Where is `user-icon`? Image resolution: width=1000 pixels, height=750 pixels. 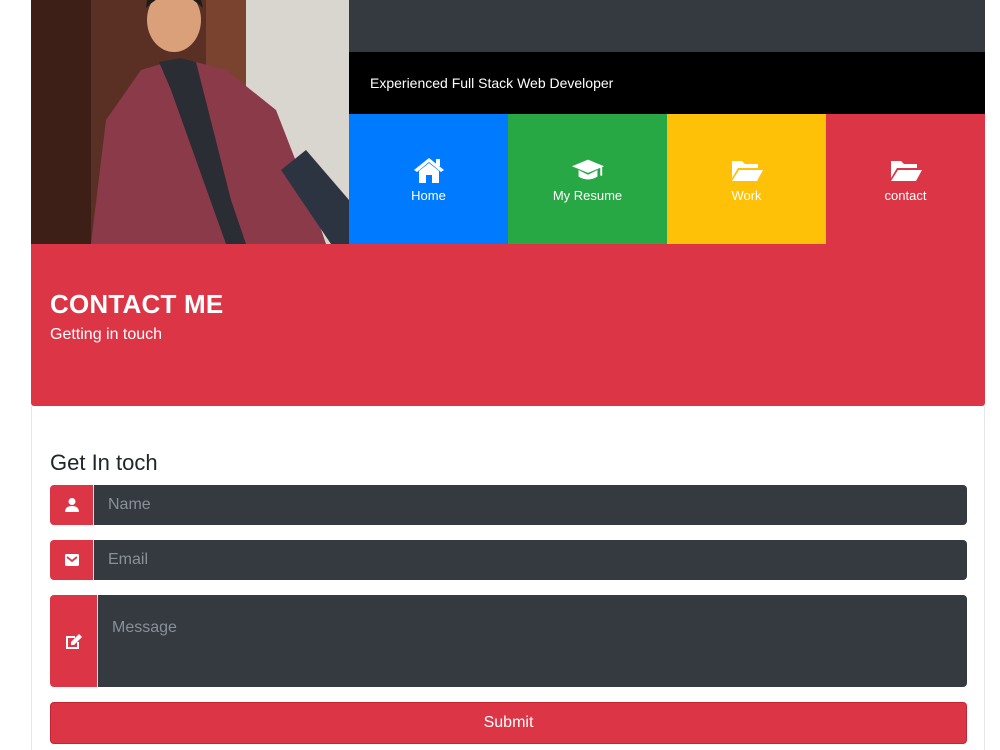
user-icon is located at coordinates (72, 505).